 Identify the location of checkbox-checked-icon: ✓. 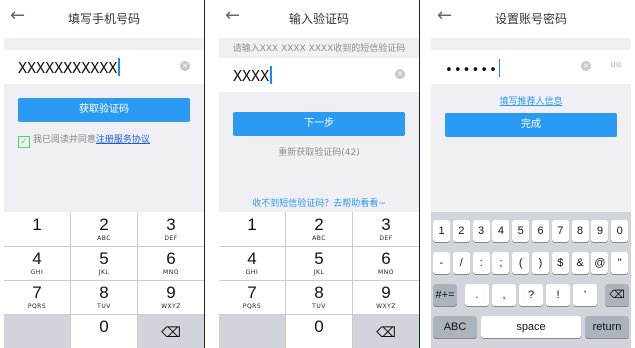
(24, 142).